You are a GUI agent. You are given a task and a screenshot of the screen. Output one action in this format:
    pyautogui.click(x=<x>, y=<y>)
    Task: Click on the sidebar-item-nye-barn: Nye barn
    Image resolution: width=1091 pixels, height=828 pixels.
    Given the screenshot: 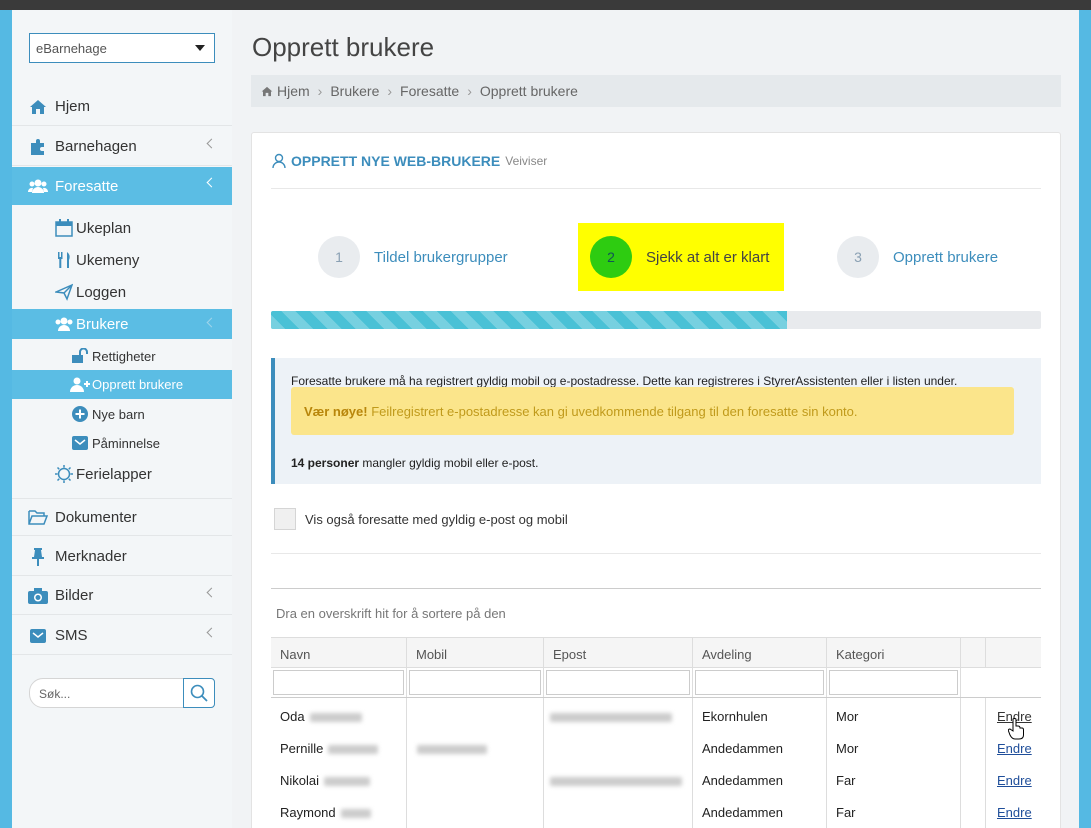 What is the action you would take?
    pyautogui.click(x=122, y=414)
    